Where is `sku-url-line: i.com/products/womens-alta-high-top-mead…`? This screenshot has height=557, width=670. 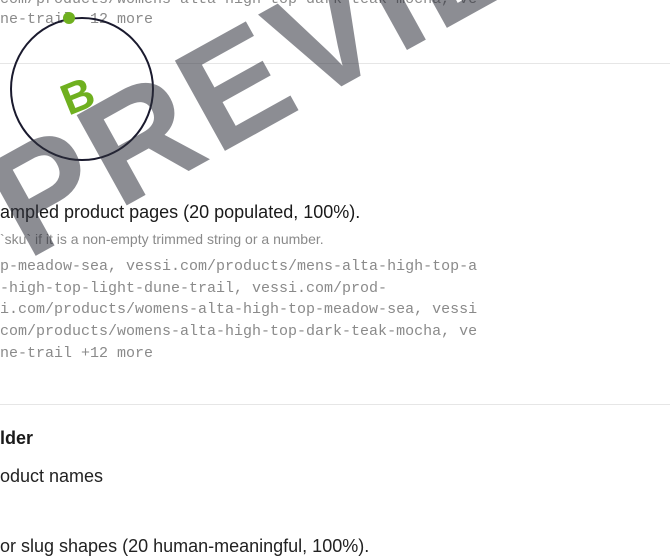 sku-url-line: i.com/products/womens-alta-high-top-mead… is located at coordinates (239, 309).